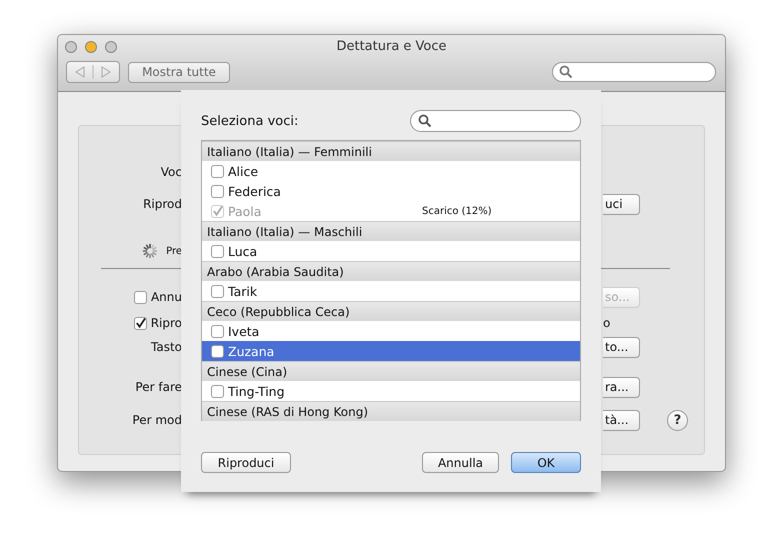 The width and height of the screenshot is (782, 552). I want to click on voice-row: Zuzana, so click(391, 351).